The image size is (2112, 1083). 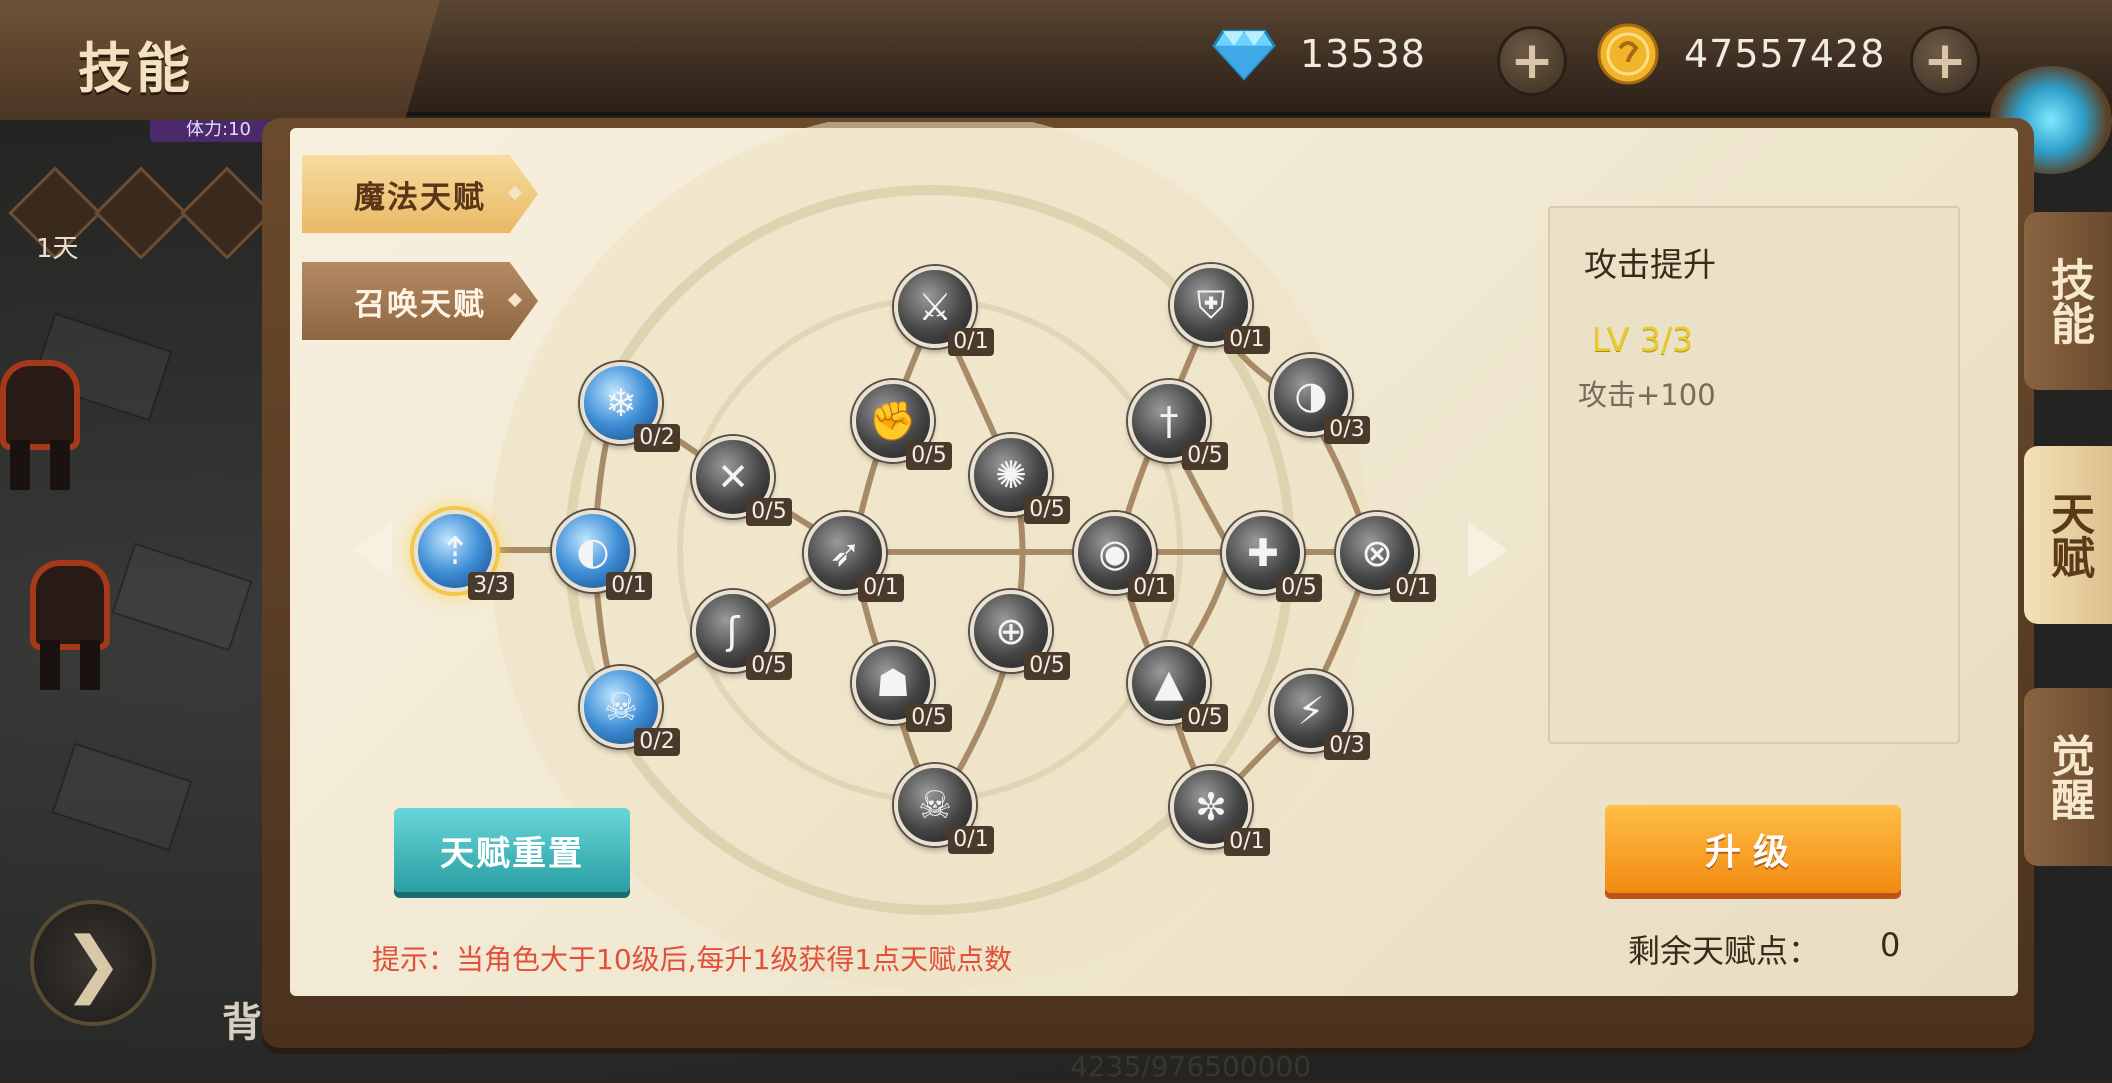 What do you see at coordinates (1647, 395) in the screenshot?
I see `talent-effect: 攻击+100` at bounding box center [1647, 395].